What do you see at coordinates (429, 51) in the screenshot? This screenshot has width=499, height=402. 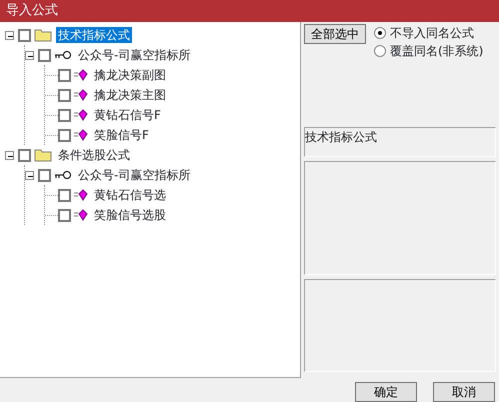 I see `radio-option: 覆盖同名(非系统)` at bounding box center [429, 51].